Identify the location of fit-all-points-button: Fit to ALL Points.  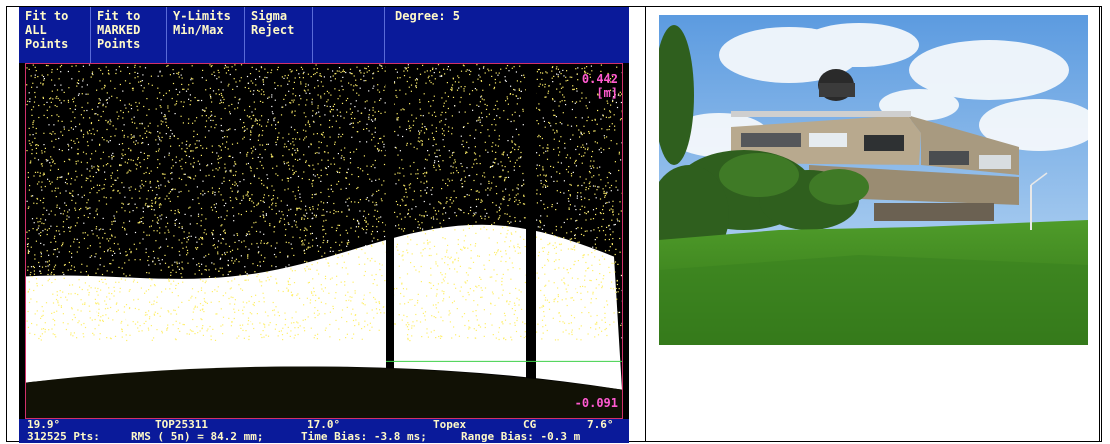
(55, 35).